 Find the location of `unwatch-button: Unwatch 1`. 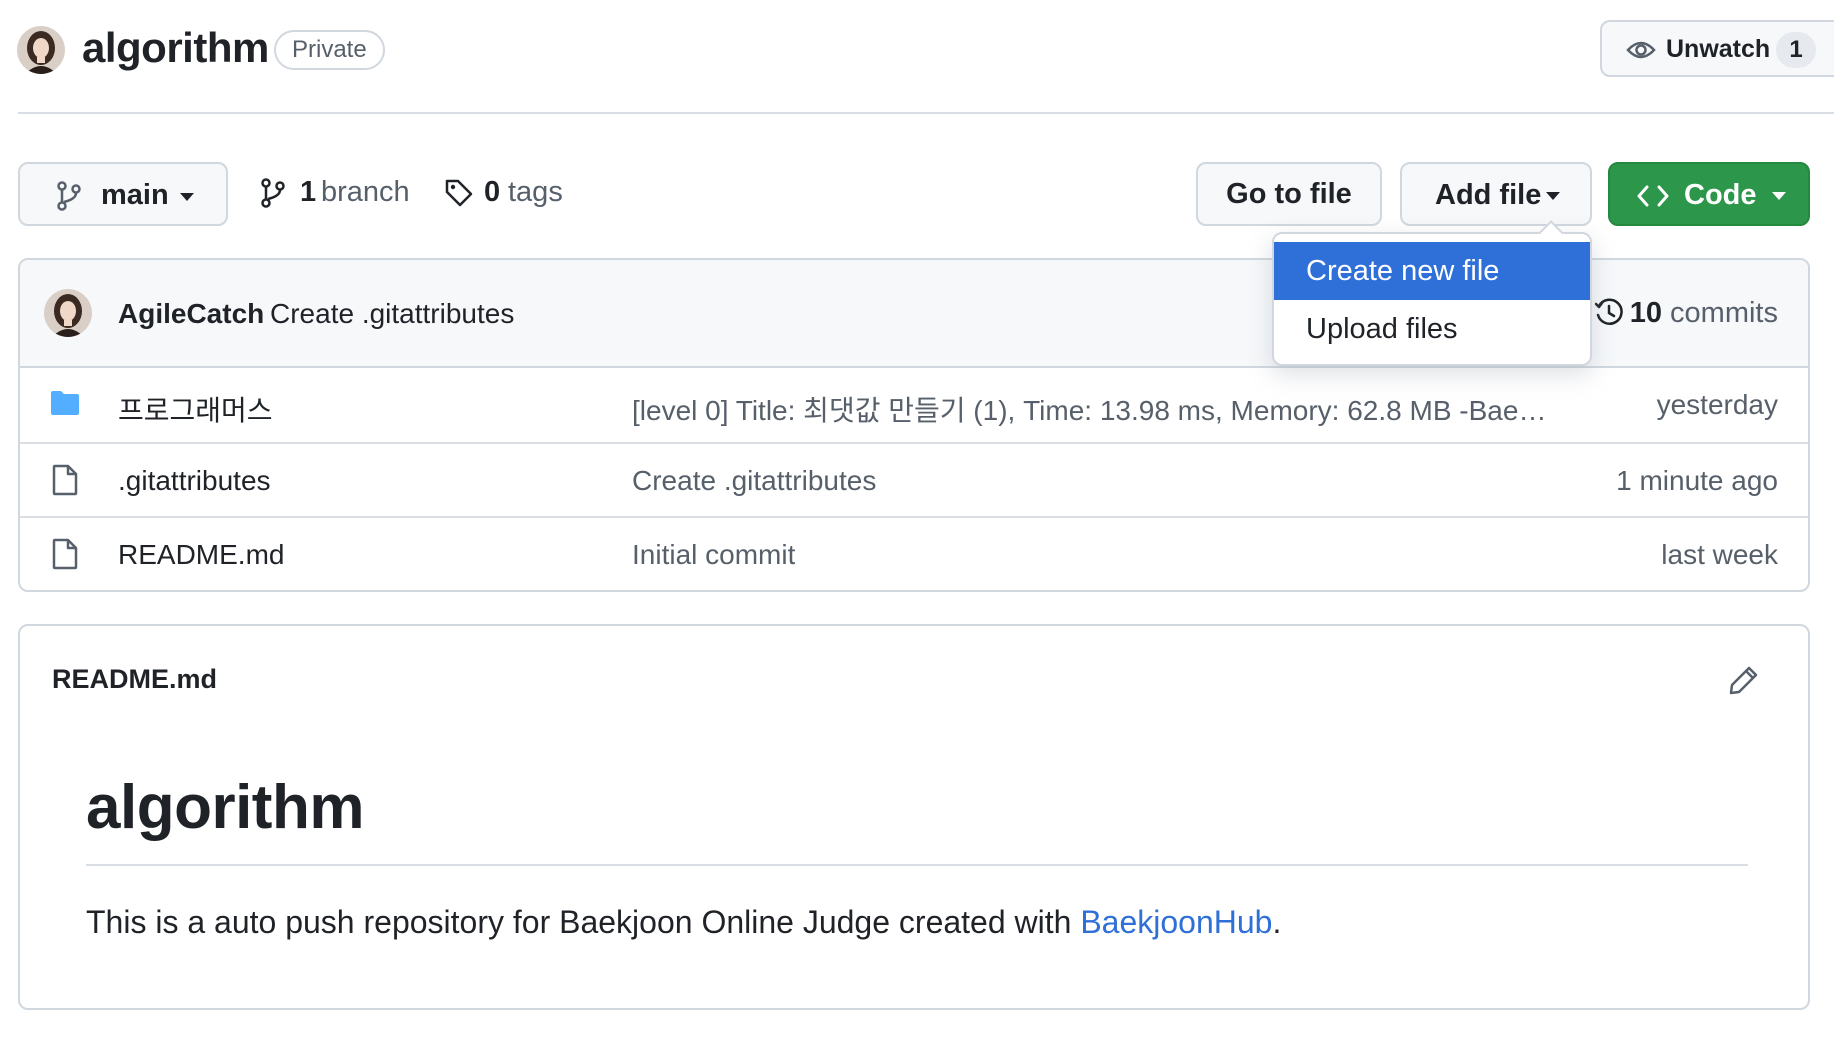

unwatch-button: Unwatch 1 is located at coordinates (1717, 48).